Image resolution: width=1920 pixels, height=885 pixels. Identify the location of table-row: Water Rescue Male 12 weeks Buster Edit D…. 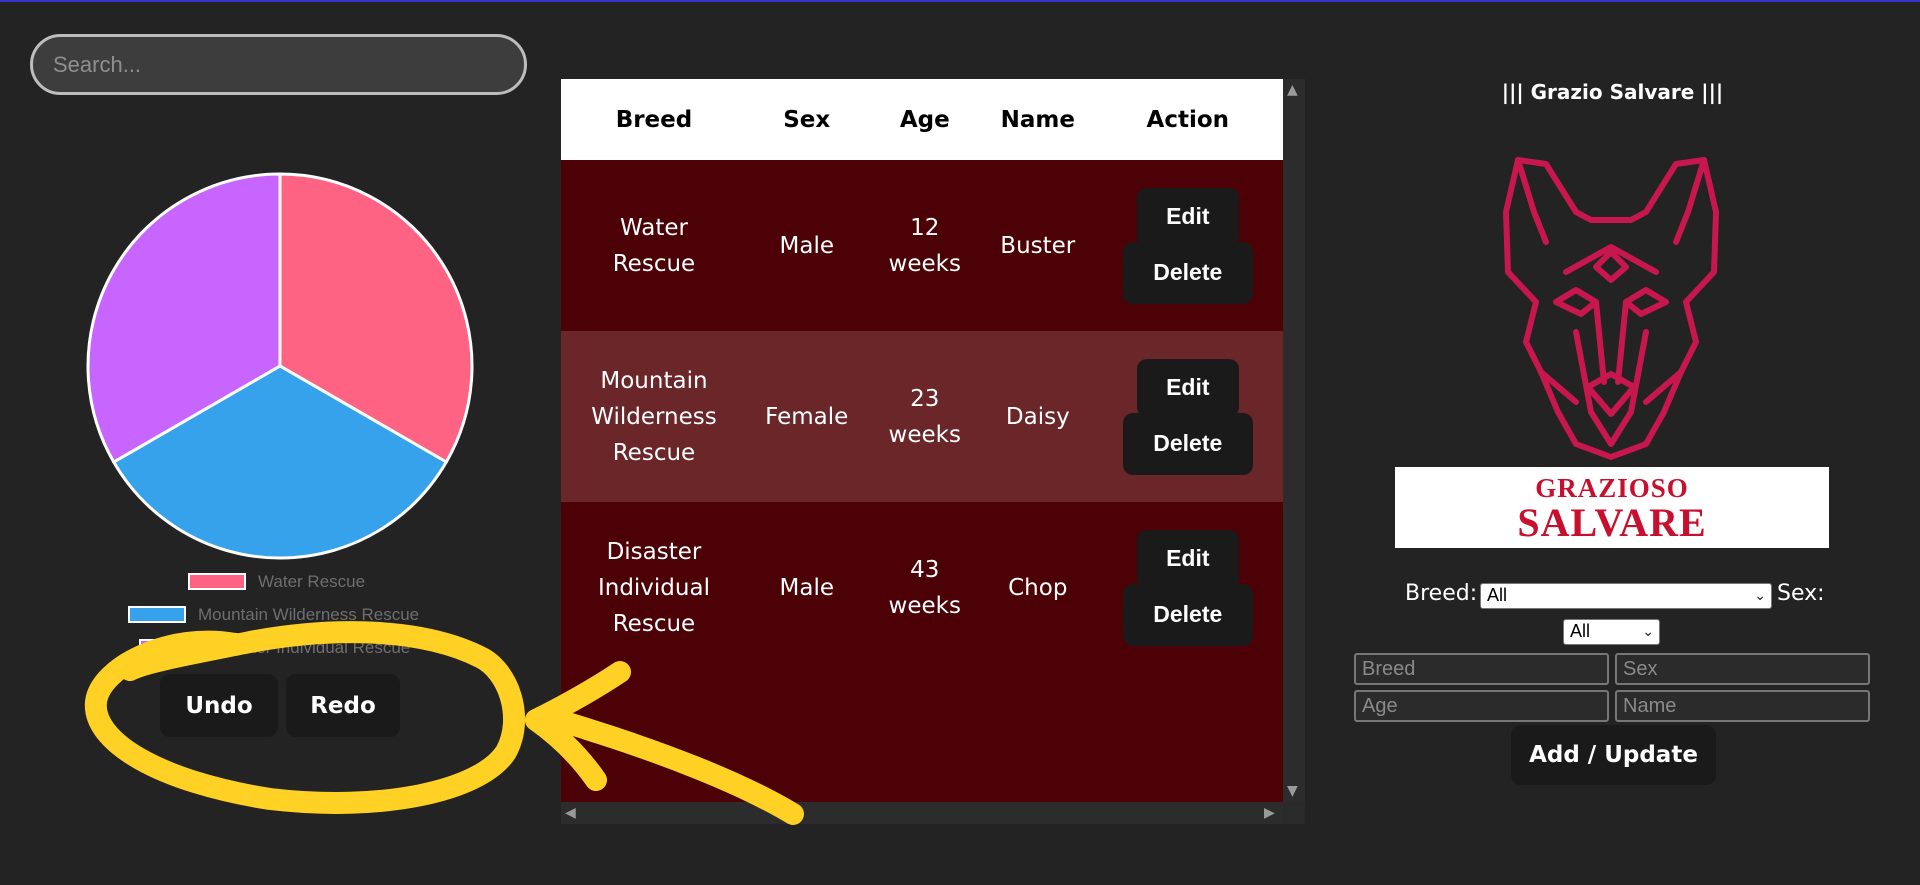
(922, 245).